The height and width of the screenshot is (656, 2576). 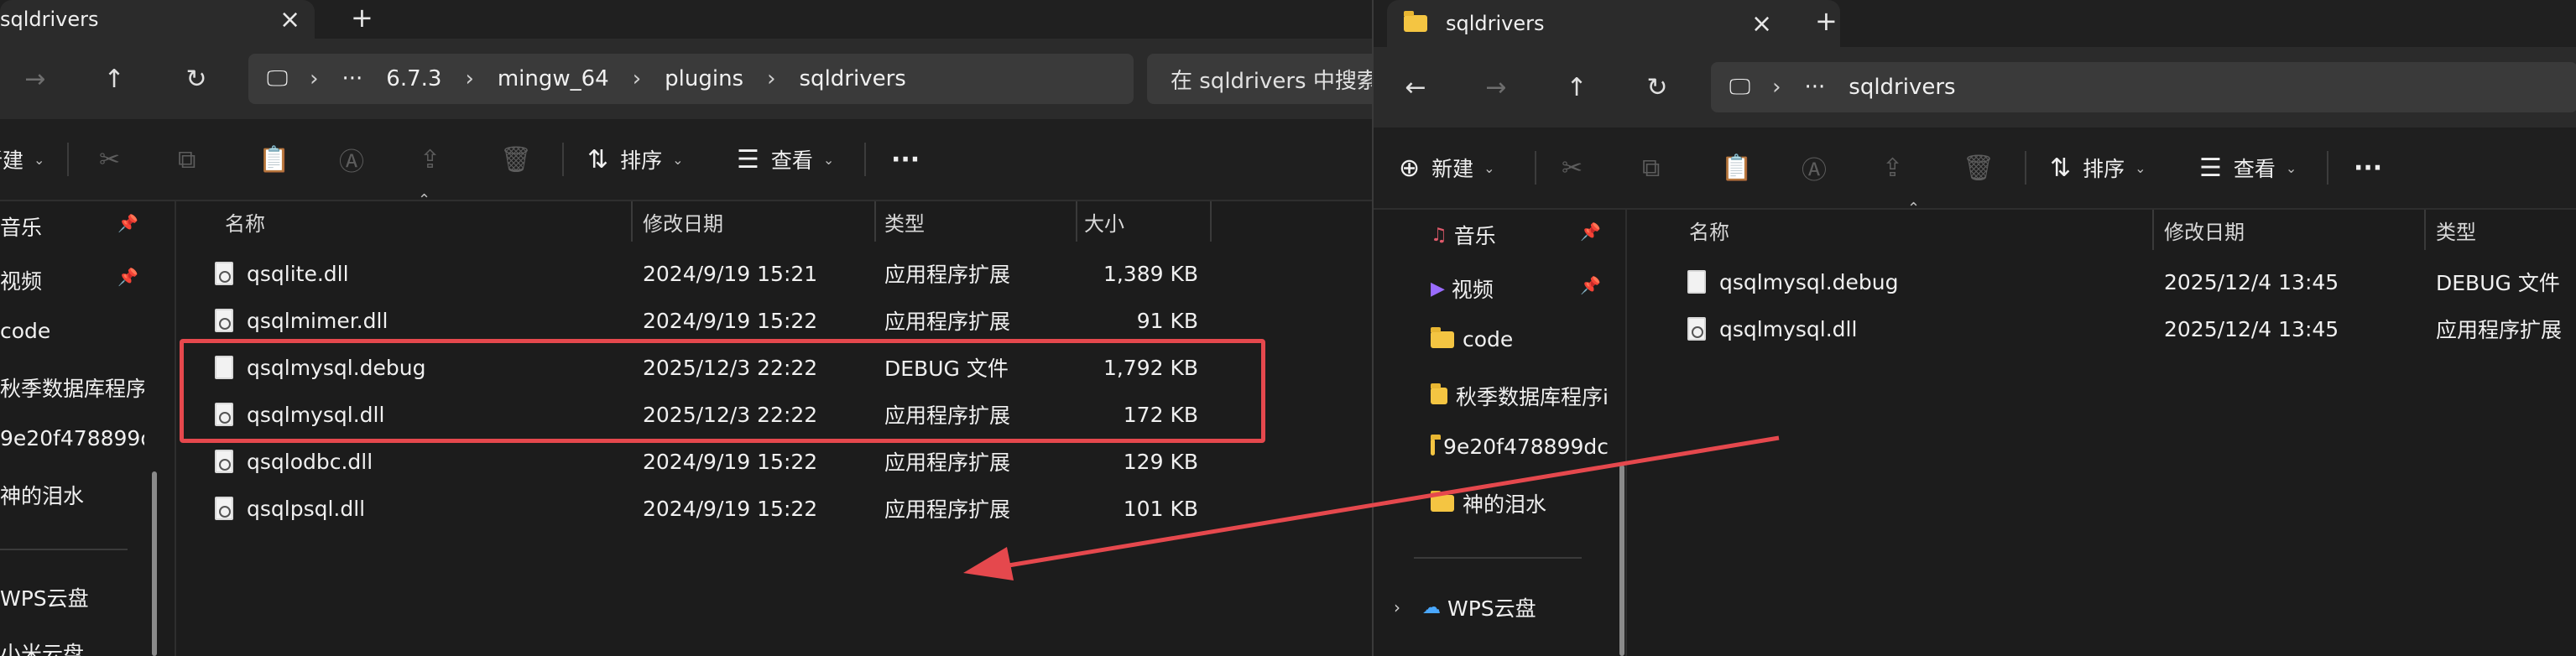 I want to click on annotation-arrow, so click(x=1371, y=508).